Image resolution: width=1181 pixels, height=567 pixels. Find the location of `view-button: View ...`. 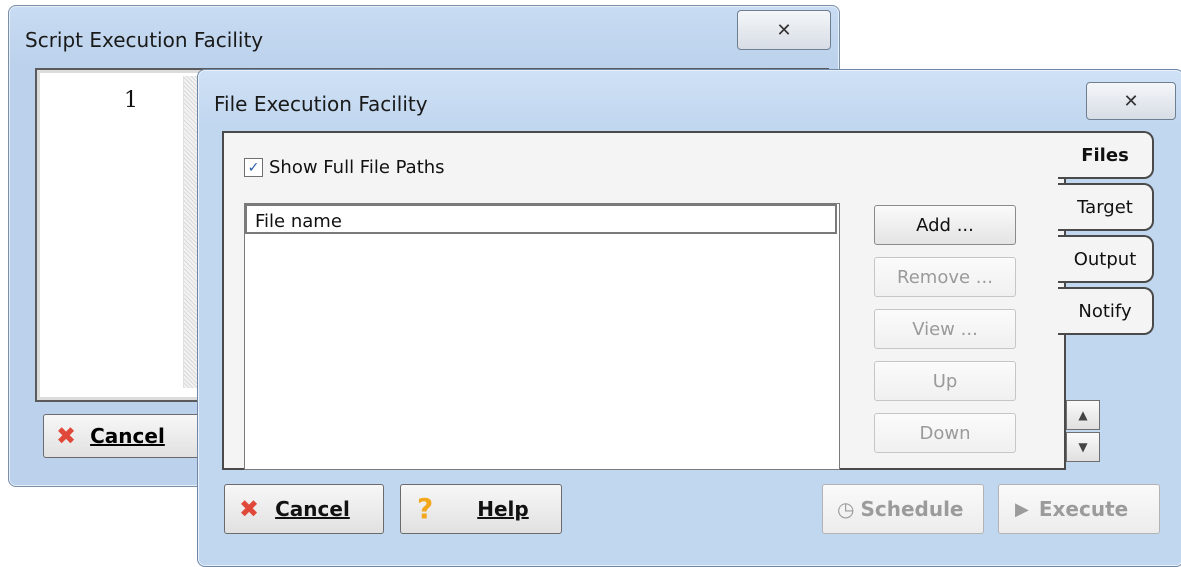

view-button: View ... is located at coordinates (945, 329).